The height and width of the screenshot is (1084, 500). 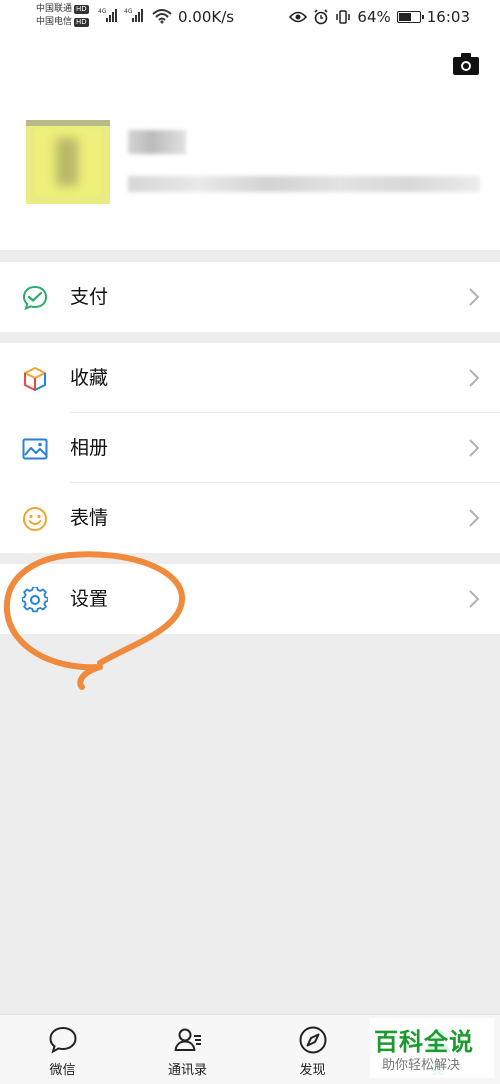 What do you see at coordinates (35, 449) in the screenshot?
I see `image-icon` at bounding box center [35, 449].